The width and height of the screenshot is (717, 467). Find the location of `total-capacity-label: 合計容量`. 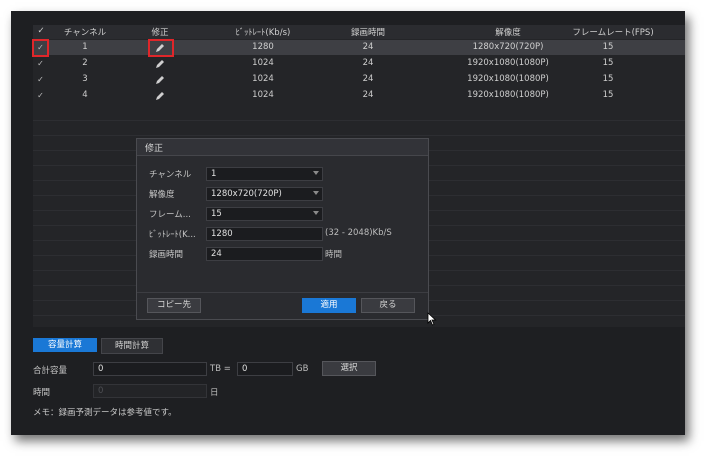

total-capacity-label: 合計容量 is located at coordinates (50, 371).